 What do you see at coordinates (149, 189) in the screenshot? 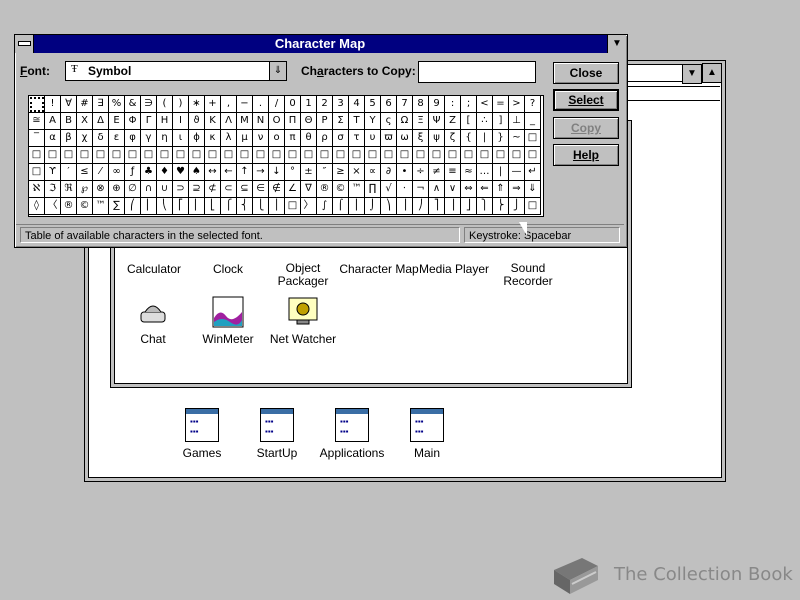
I see `character-cell: ∩` at bounding box center [149, 189].